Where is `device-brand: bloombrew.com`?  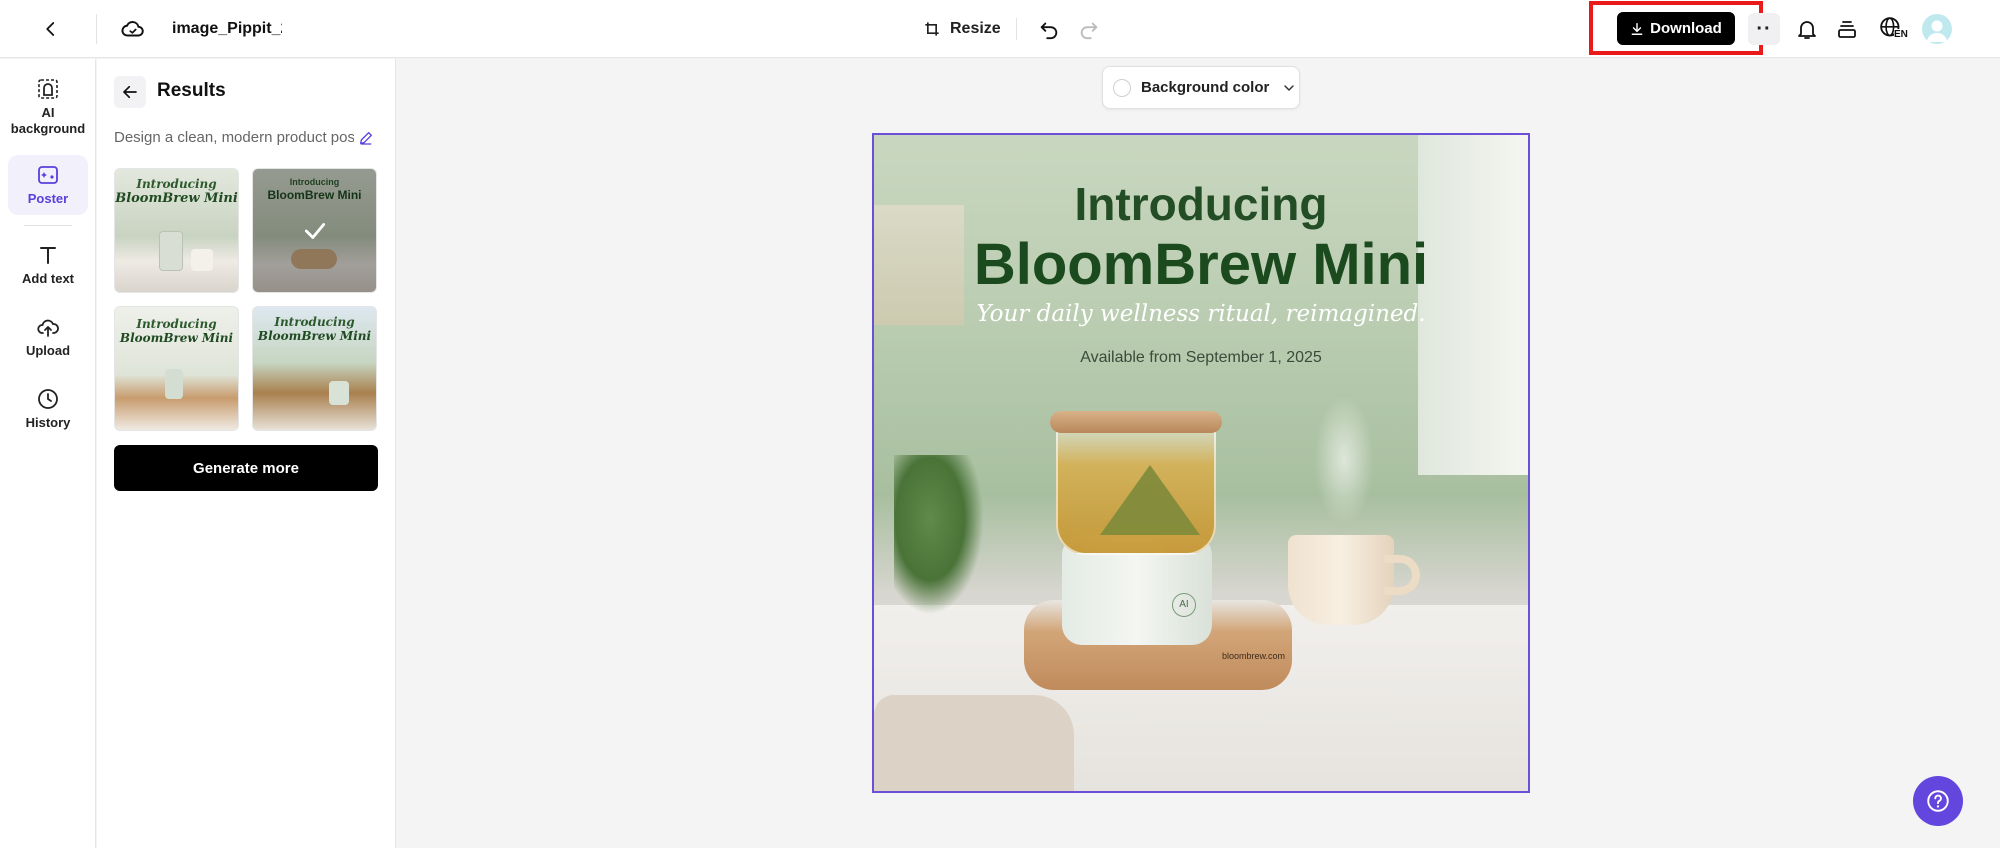 device-brand: bloombrew.com is located at coordinates (1254, 656).